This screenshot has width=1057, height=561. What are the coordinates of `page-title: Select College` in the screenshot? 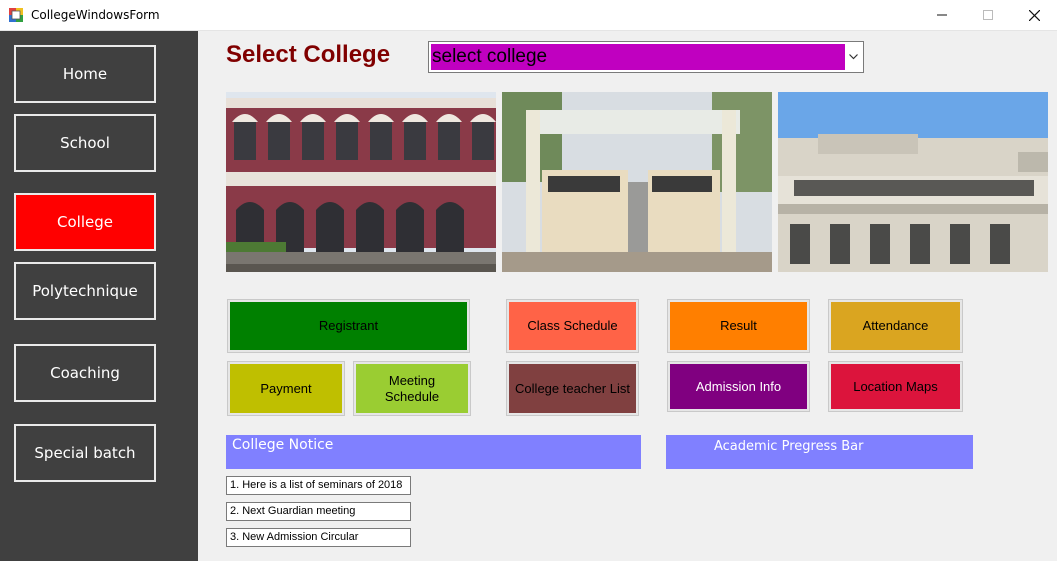 It's located at (308, 54).